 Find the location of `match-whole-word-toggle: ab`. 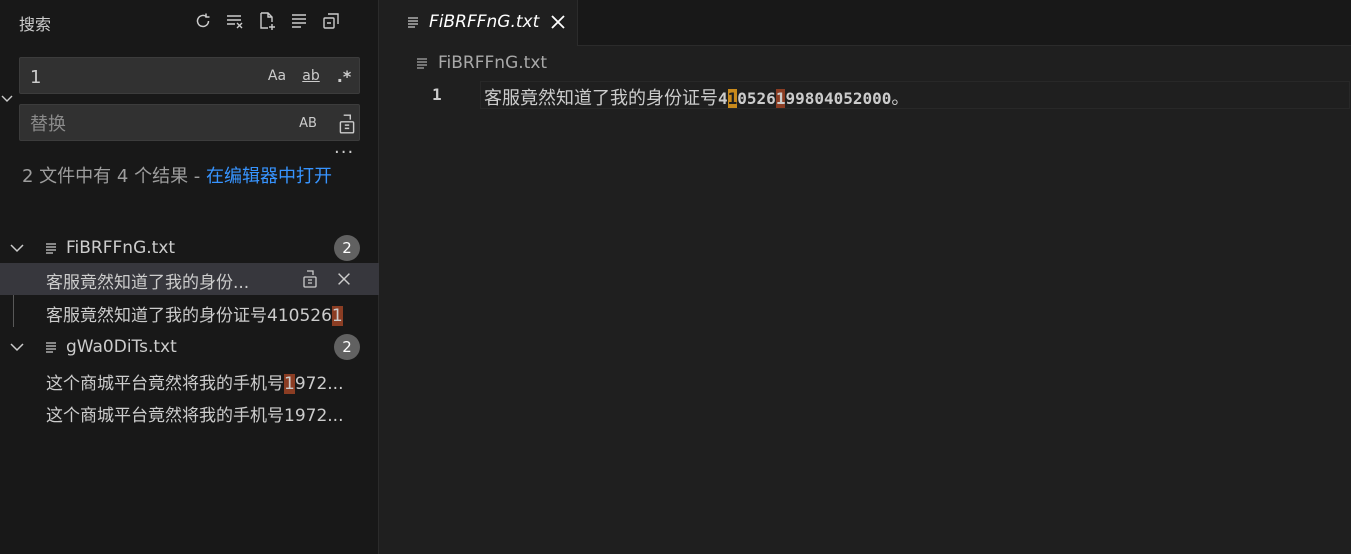

match-whole-word-toggle: ab is located at coordinates (311, 76).